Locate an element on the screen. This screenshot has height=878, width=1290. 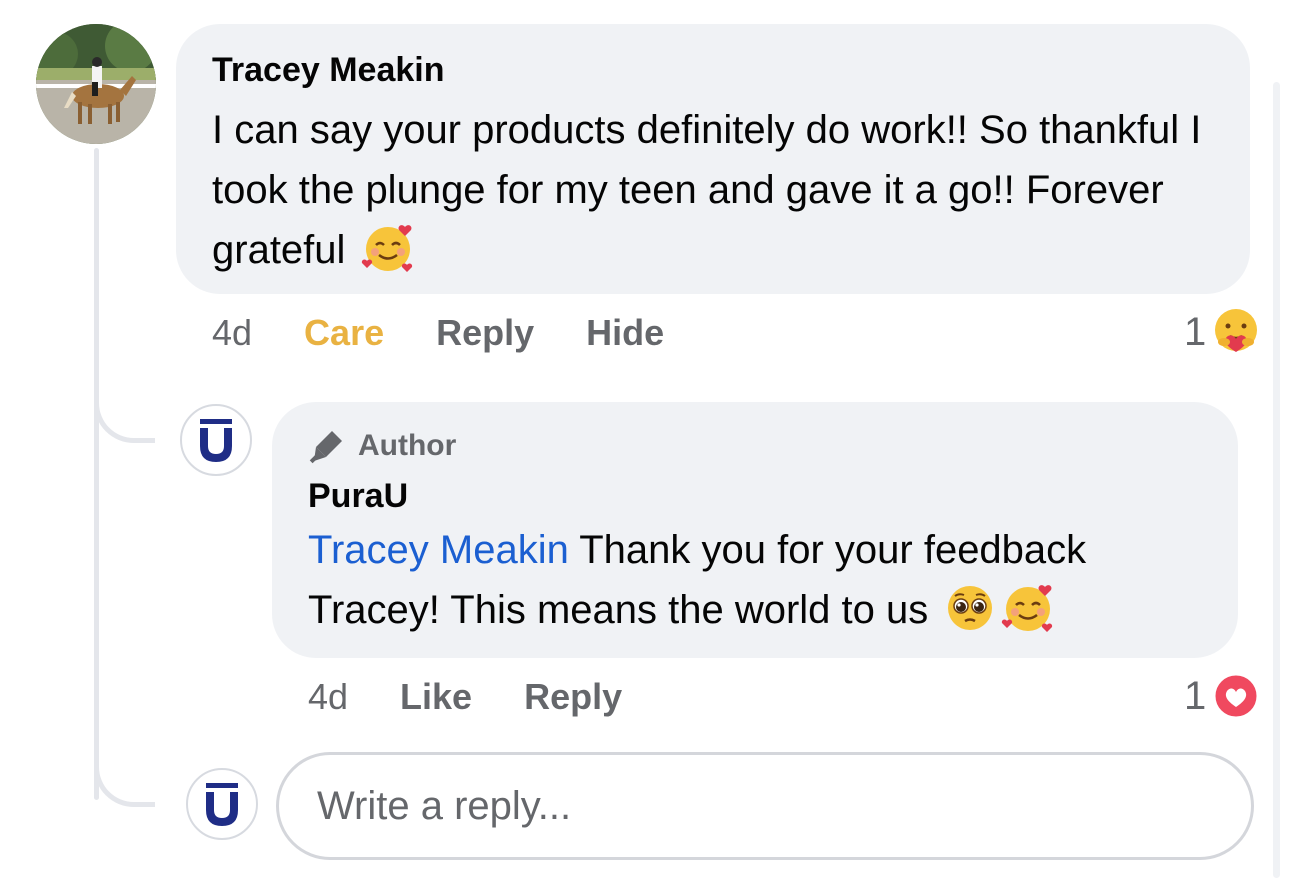
comment-author: Tracey Meakin is located at coordinates (713, 70).